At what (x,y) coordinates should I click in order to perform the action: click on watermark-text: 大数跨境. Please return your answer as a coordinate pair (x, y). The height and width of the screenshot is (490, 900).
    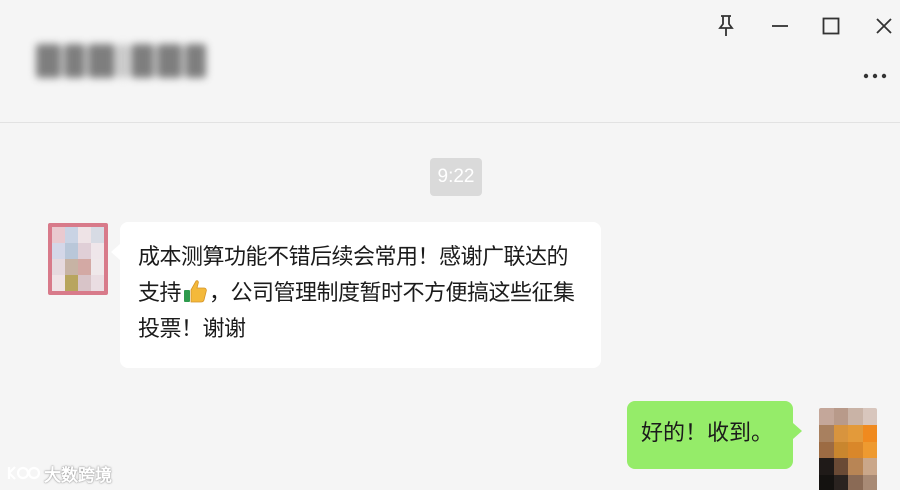
    Looking at the image, I should click on (78, 475).